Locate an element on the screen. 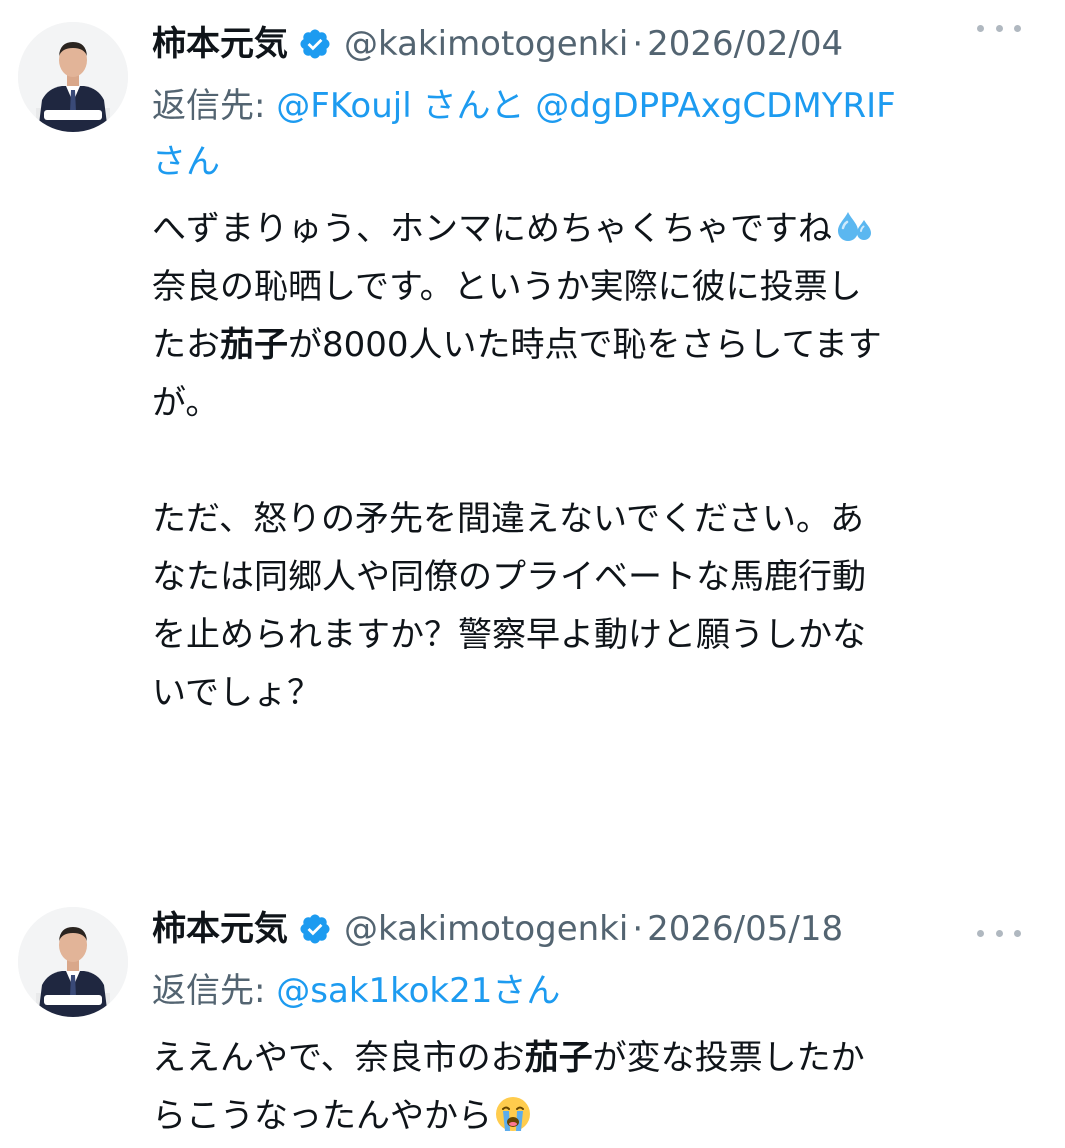  tweet-text: ええんやで、奈良市のお茄子が変な投票したか らこうなったんやから is located at coordinates (582, 1087).